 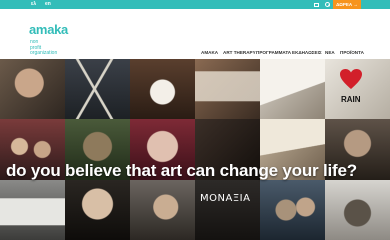 What do you see at coordinates (33, 4) in the screenshot?
I see `language-greek-link: ελ` at bounding box center [33, 4].